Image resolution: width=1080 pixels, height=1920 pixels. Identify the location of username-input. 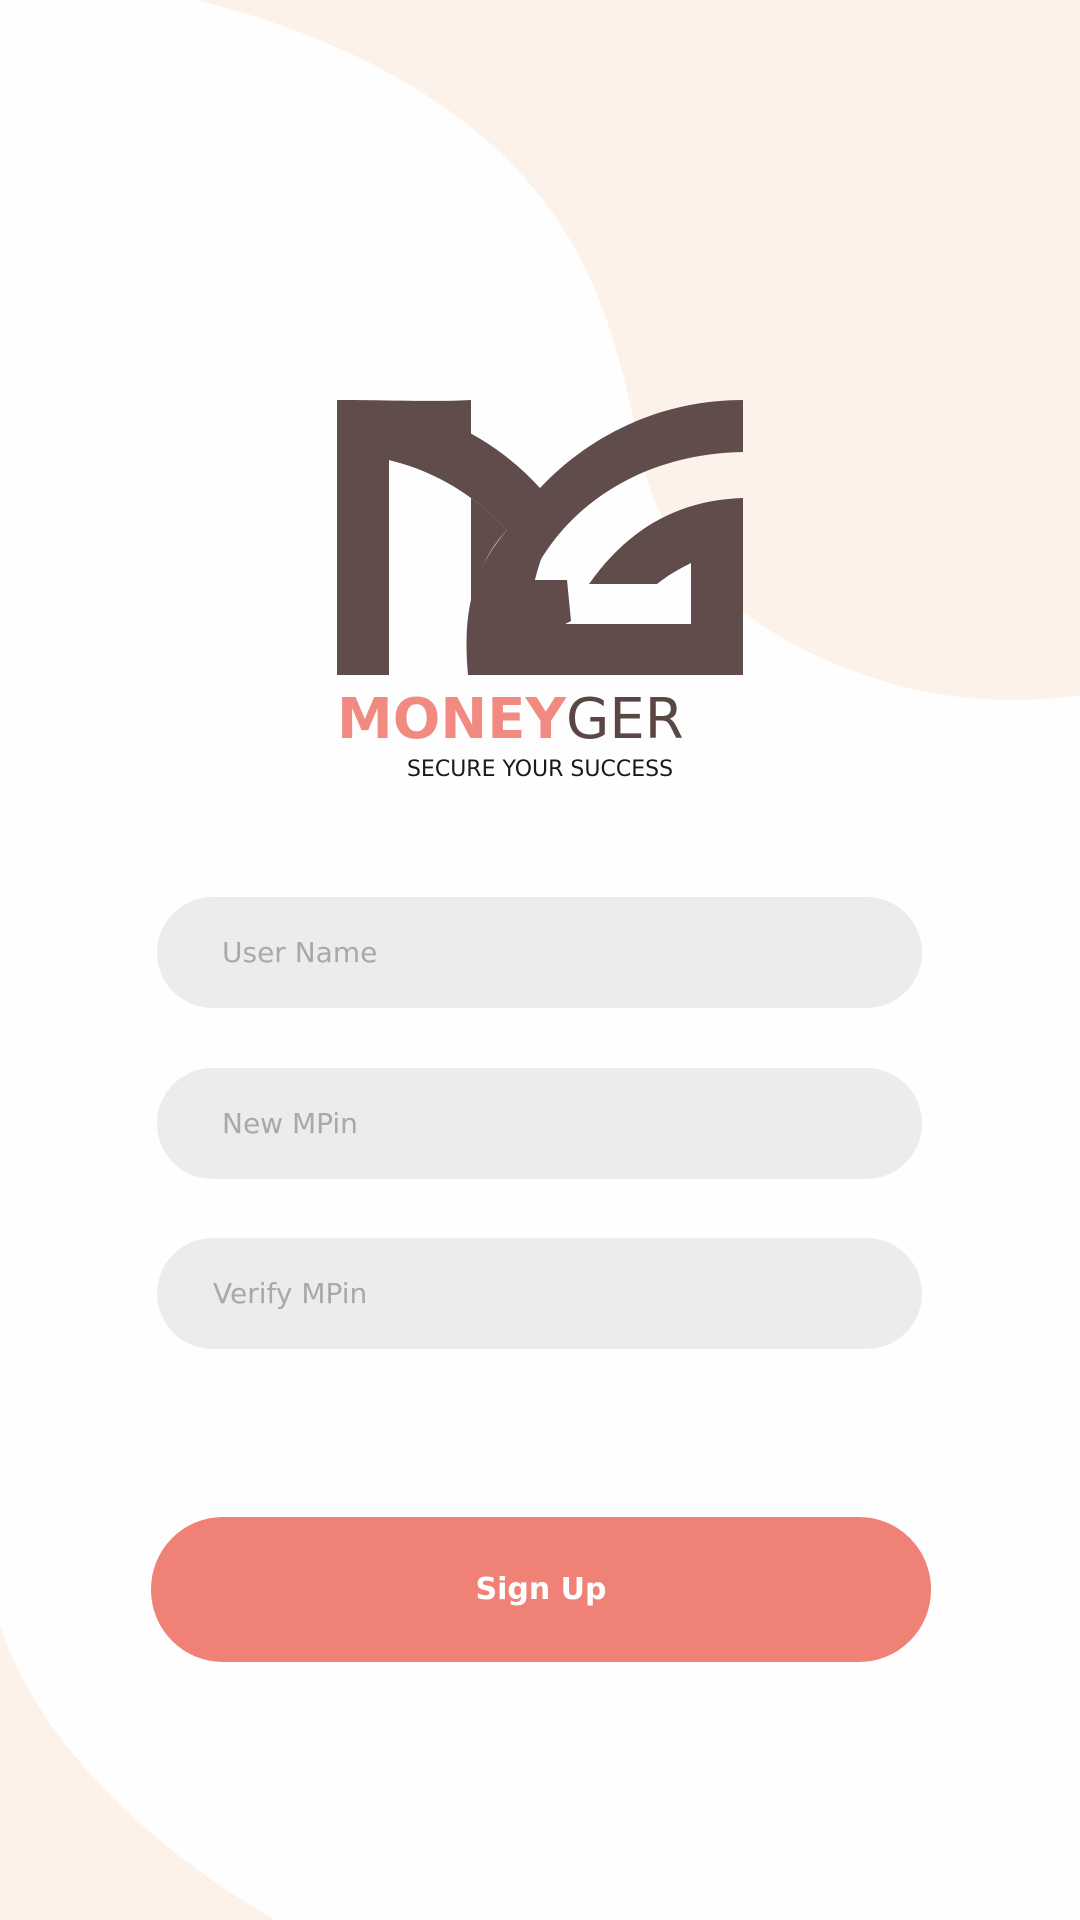
(539, 952).